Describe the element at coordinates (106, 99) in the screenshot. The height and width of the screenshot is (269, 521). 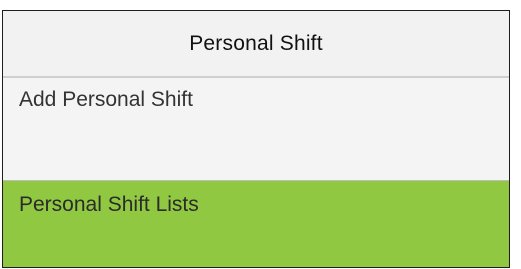
I see `menu-item-label: Add Personal Shift` at that location.